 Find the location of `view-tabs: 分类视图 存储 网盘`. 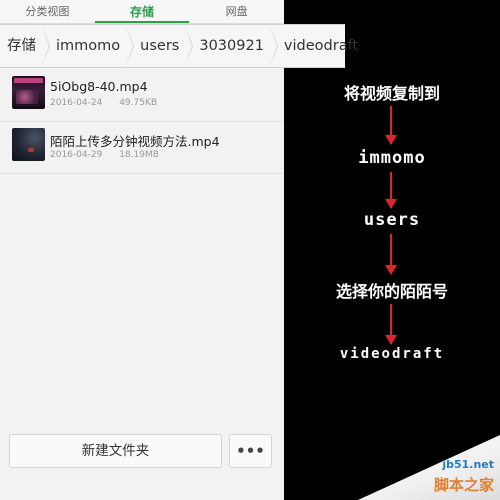

view-tabs: 分类视图 存储 网盘 is located at coordinates (142, 12).